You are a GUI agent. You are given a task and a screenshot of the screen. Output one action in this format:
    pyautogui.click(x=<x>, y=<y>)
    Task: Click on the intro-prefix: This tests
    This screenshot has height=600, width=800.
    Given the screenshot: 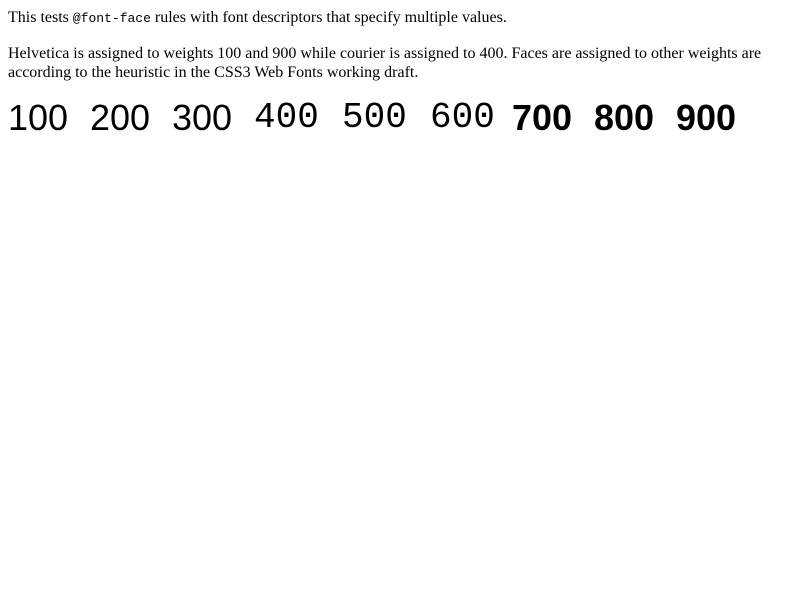 What is the action you would take?
    pyautogui.click(x=40, y=17)
    